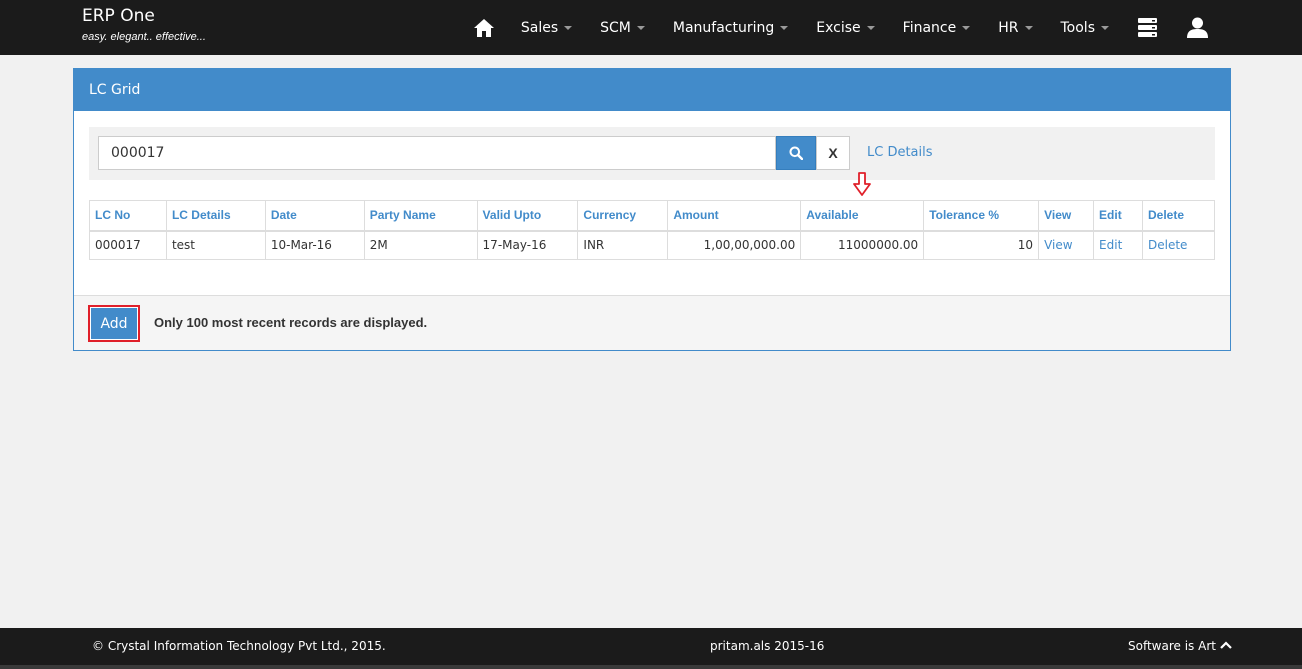 Image resolution: width=1302 pixels, height=669 pixels. What do you see at coordinates (734, 245) in the screenshot?
I see `cell-amount: 1,00,00,000.00` at bounding box center [734, 245].